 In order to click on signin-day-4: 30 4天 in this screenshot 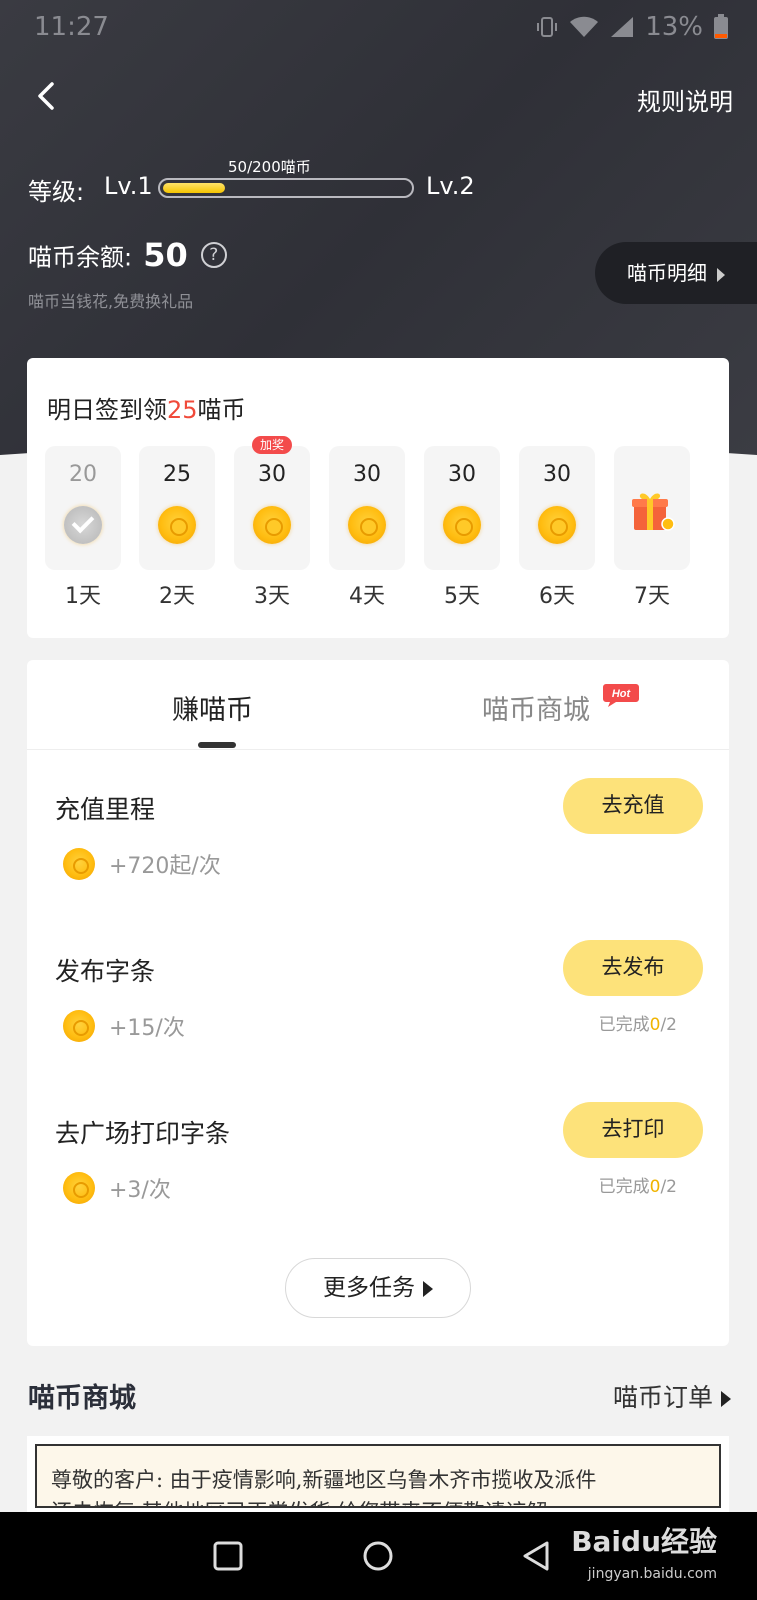, I will do `click(367, 527)`.